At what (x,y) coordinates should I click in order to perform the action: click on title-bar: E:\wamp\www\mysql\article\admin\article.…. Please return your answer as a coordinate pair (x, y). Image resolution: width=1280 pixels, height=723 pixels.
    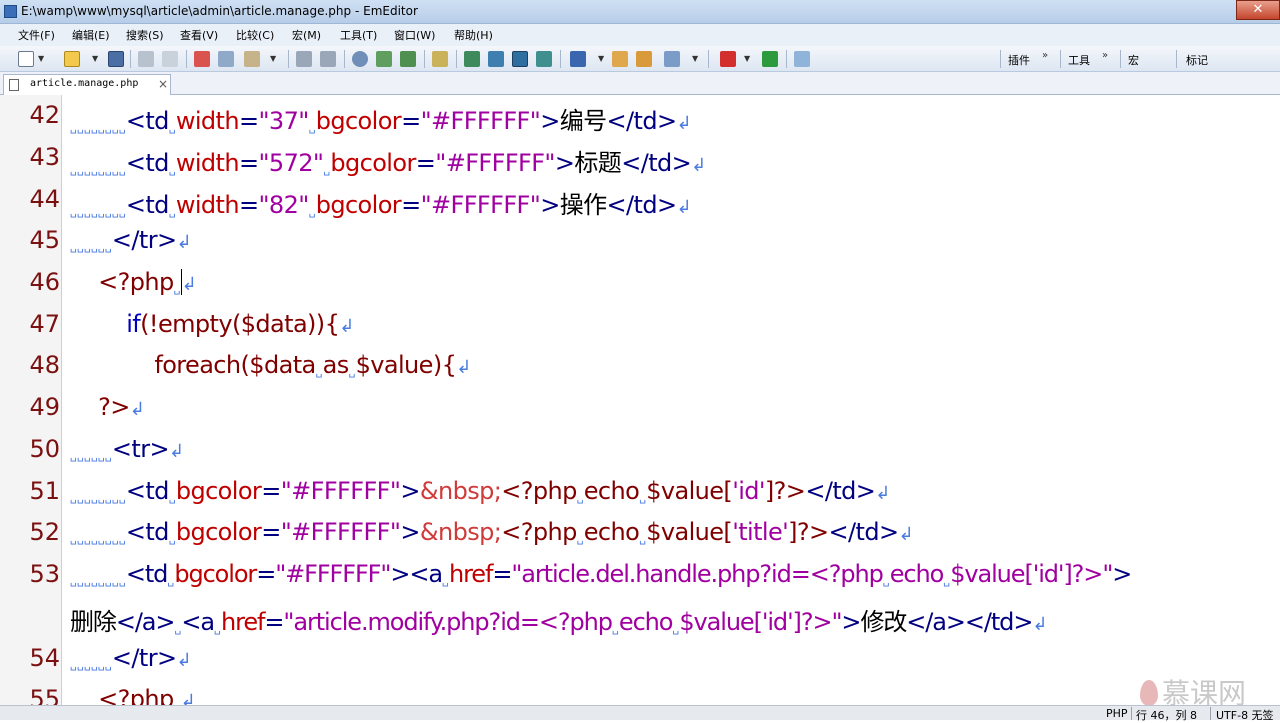
    Looking at the image, I should click on (640, 12).